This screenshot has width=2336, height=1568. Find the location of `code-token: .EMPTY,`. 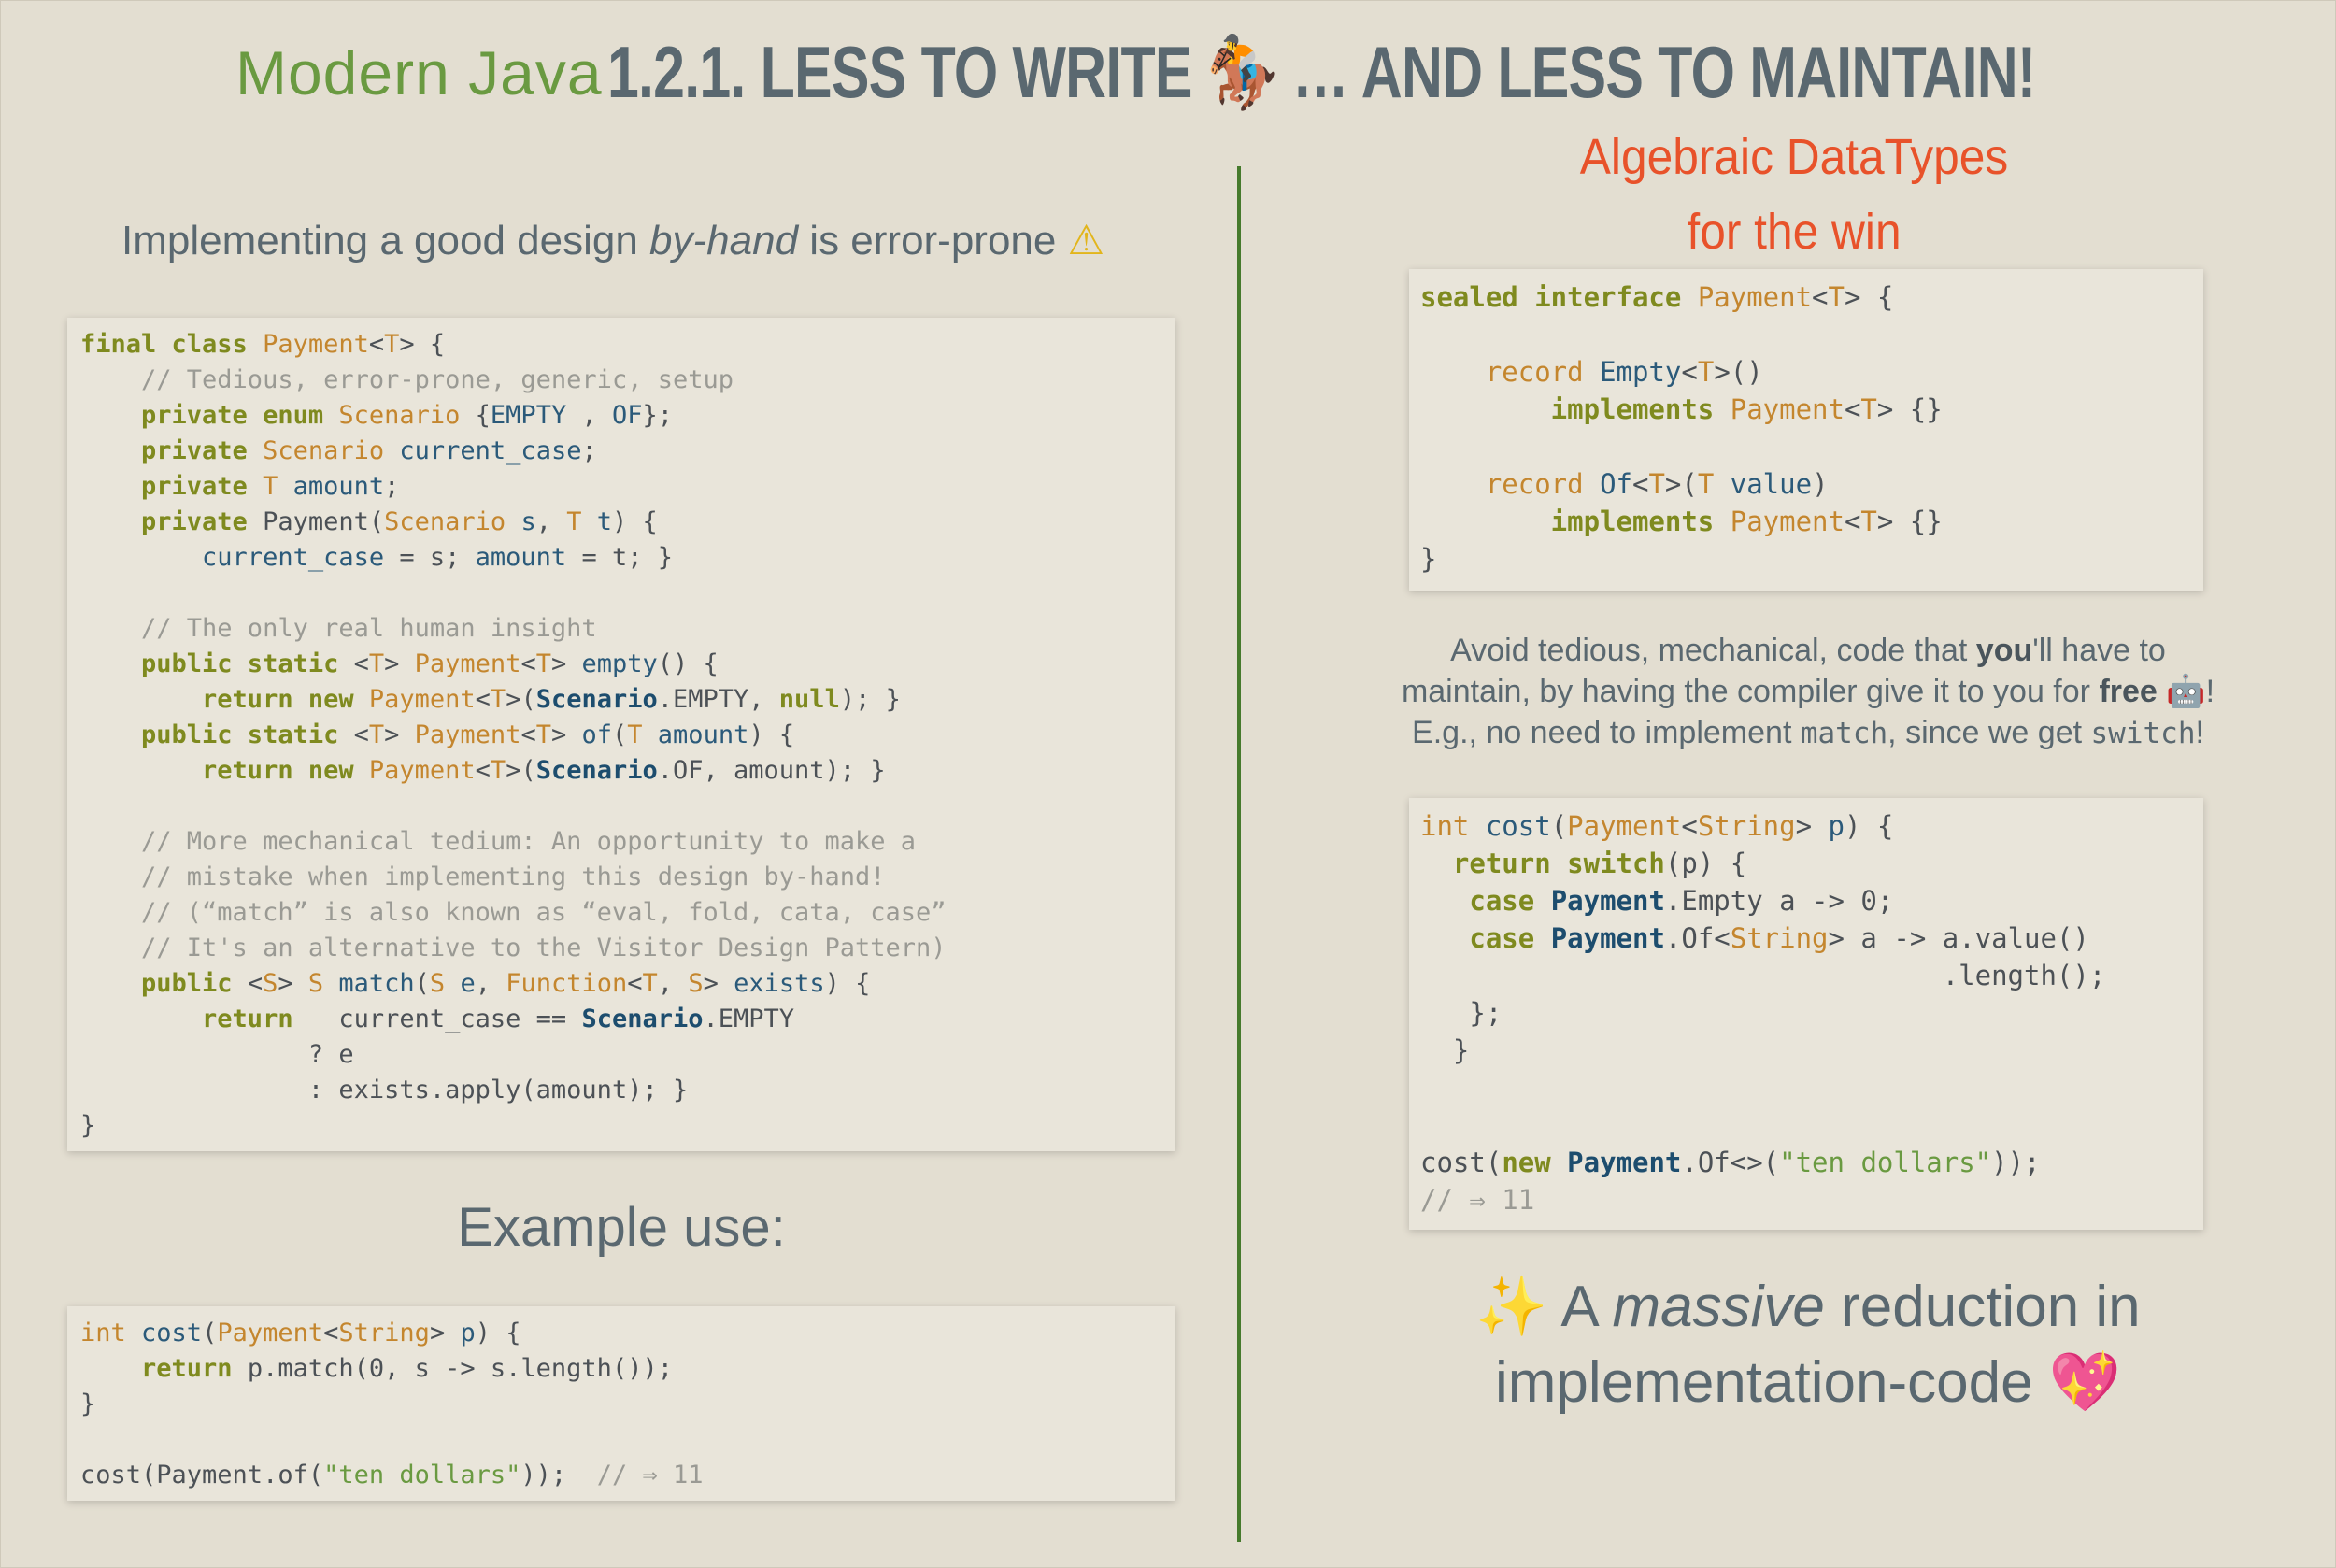

code-token: .EMPTY, is located at coordinates (718, 699).